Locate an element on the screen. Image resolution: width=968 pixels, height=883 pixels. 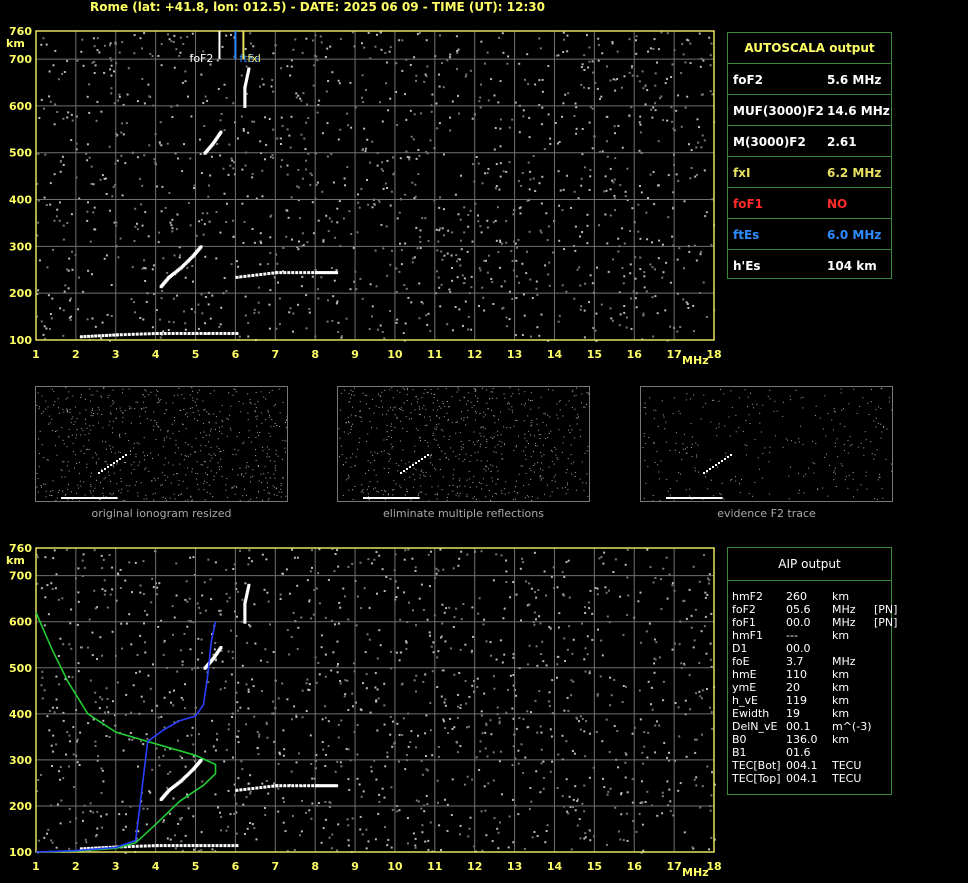
autoscala-value: 104 km is located at coordinates (852, 266).